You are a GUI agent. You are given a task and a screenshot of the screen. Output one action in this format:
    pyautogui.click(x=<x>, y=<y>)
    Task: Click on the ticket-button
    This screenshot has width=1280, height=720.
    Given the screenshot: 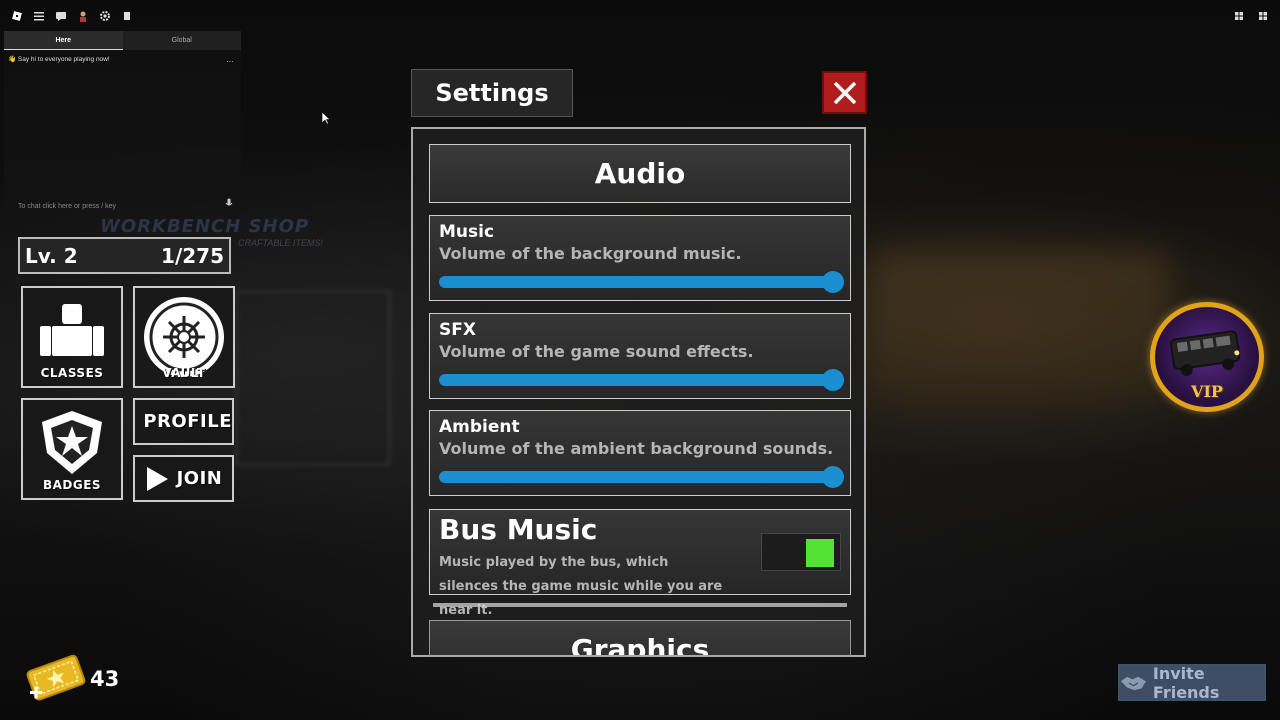 What is the action you would take?
    pyautogui.click(x=55, y=678)
    